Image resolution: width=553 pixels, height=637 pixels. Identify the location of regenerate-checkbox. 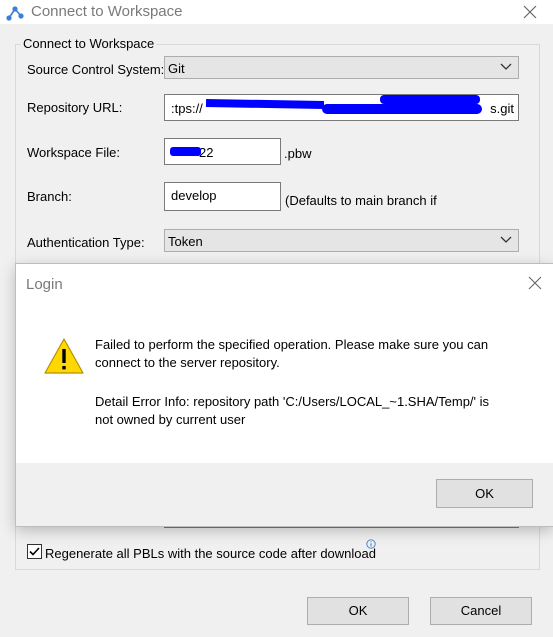
(34, 551).